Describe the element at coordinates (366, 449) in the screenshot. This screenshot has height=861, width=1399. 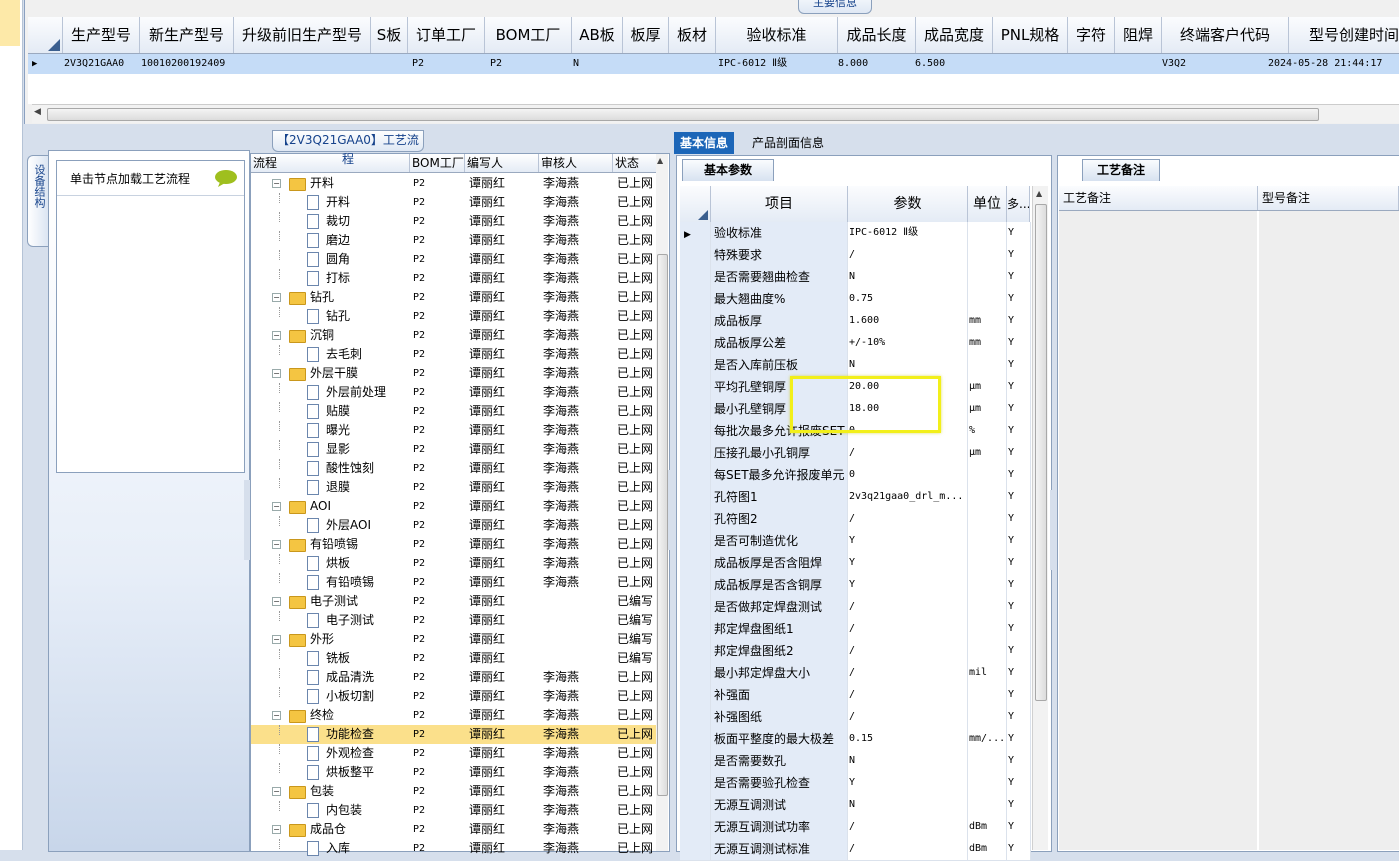
I see `process-name: 显影` at that location.